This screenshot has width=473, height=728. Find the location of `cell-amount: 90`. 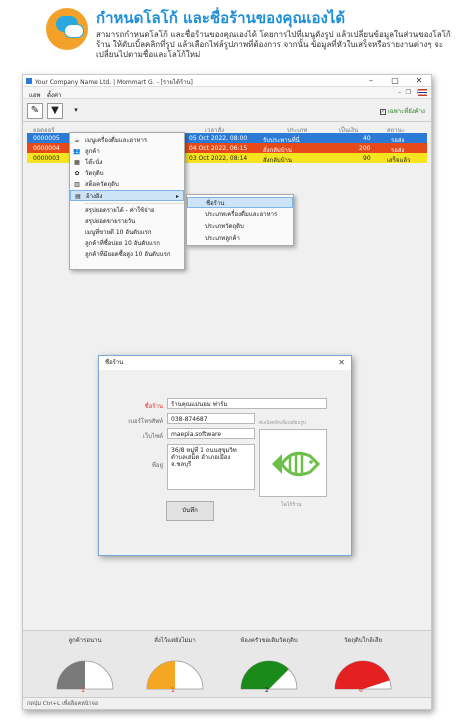

cell-amount: 90 is located at coordinates (367, 158).